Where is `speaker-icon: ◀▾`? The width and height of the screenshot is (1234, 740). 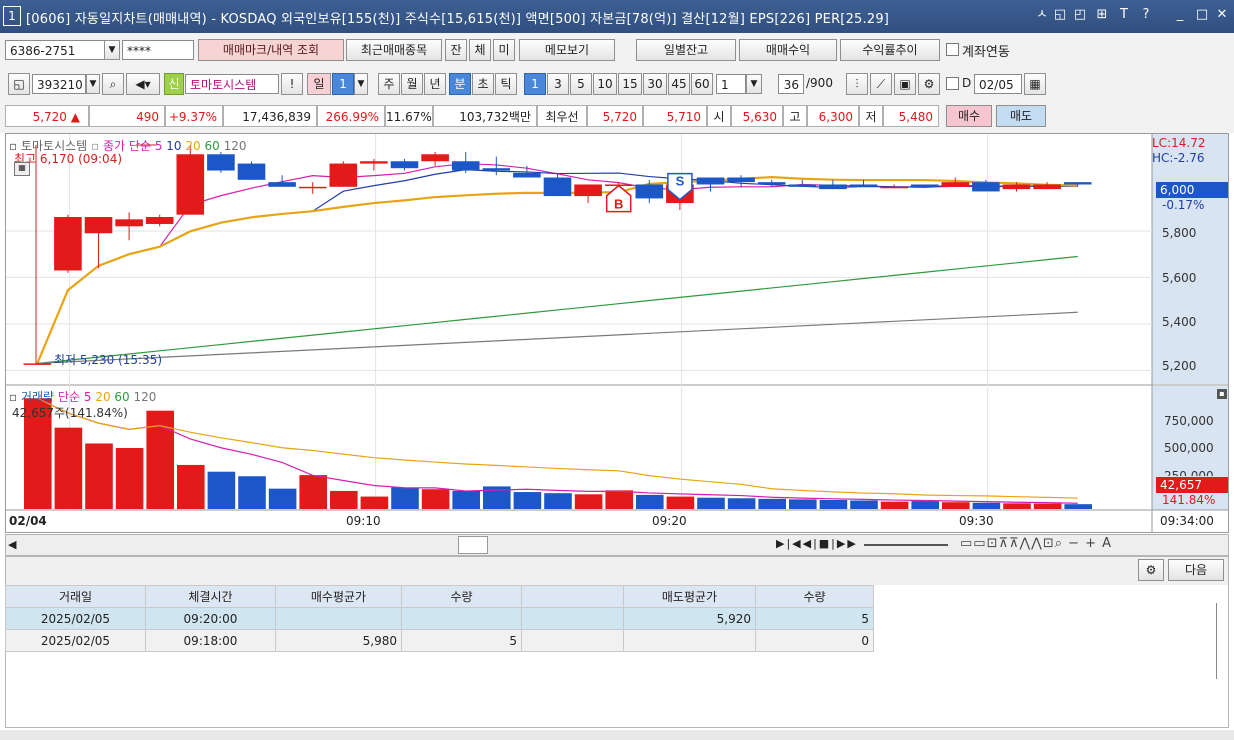 speaker-icon: ◀▾ is located at coordinates (143, 84).